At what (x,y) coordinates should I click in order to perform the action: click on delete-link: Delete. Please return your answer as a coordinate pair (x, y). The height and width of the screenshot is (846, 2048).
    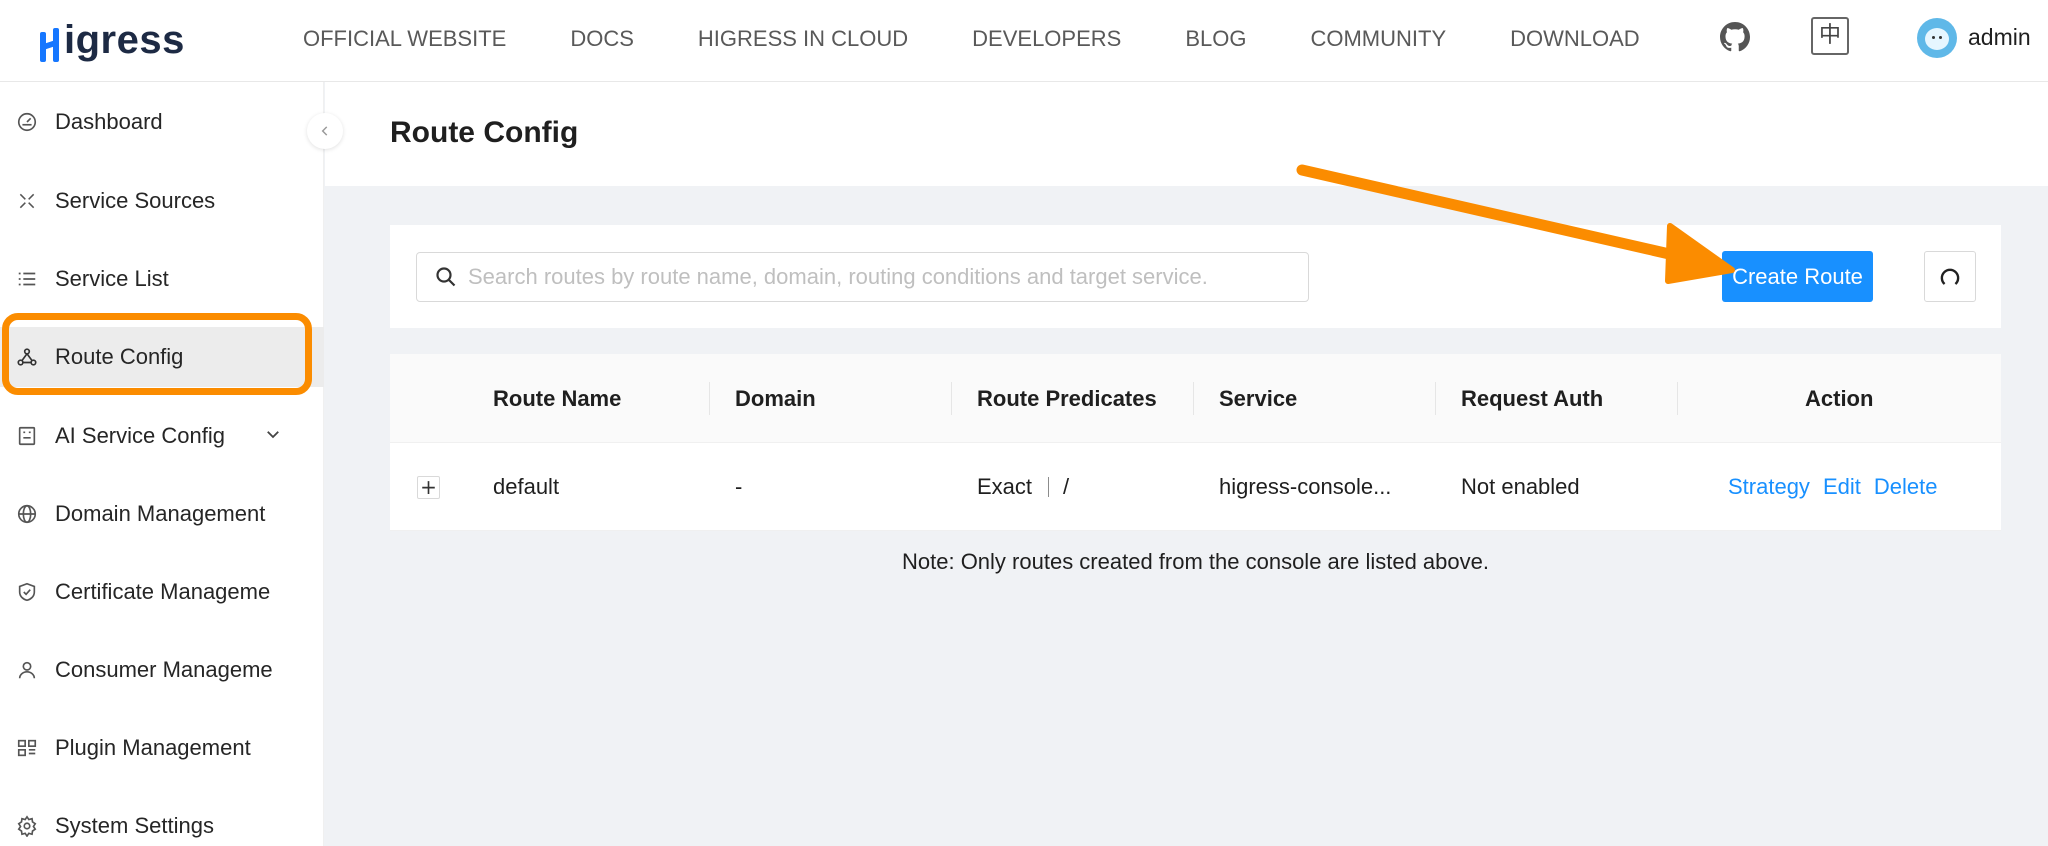
    Looking at the image, I should click on (1906, 486).